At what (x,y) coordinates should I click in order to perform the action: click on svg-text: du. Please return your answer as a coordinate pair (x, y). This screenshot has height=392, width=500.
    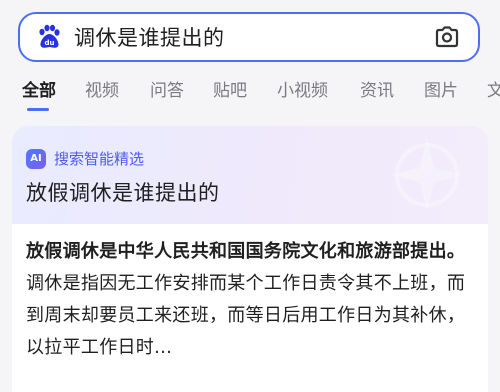
    Looking at the image, I should click on (50, 43).